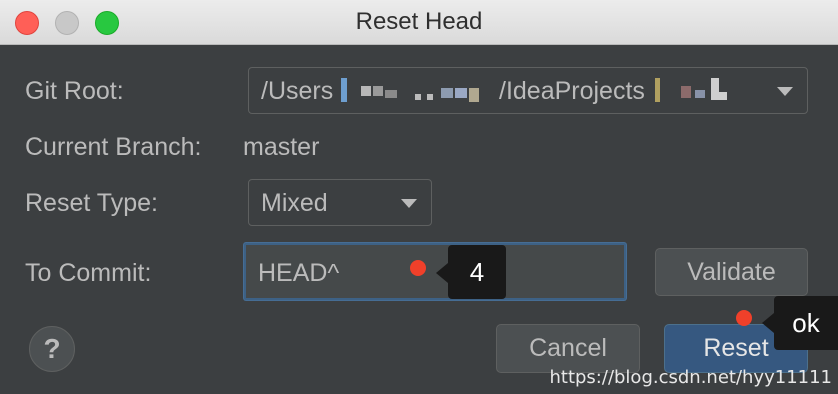 This screenshot has width=838, height=394. I want to click on annotation-dot-commit, so click(418, 268).